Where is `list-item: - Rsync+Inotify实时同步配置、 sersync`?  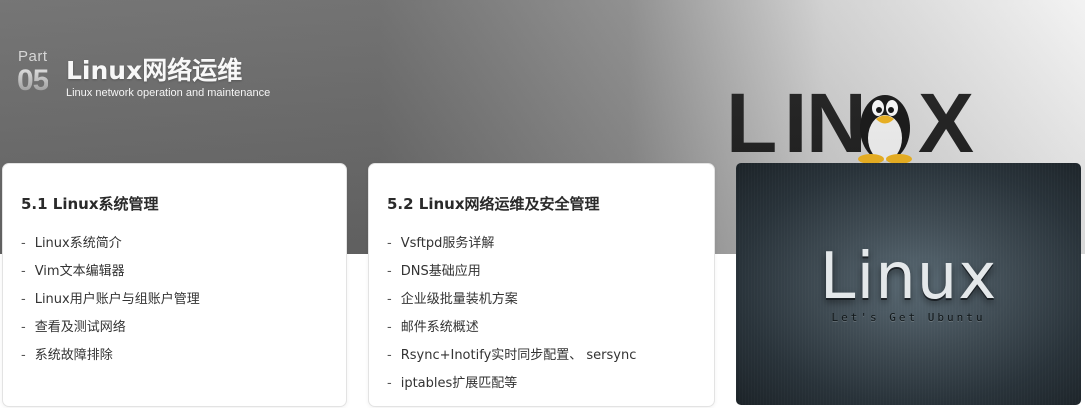
list-item: - Rsync+Inotify实时同步配置、 sersync is located at coordinates (512, 355).